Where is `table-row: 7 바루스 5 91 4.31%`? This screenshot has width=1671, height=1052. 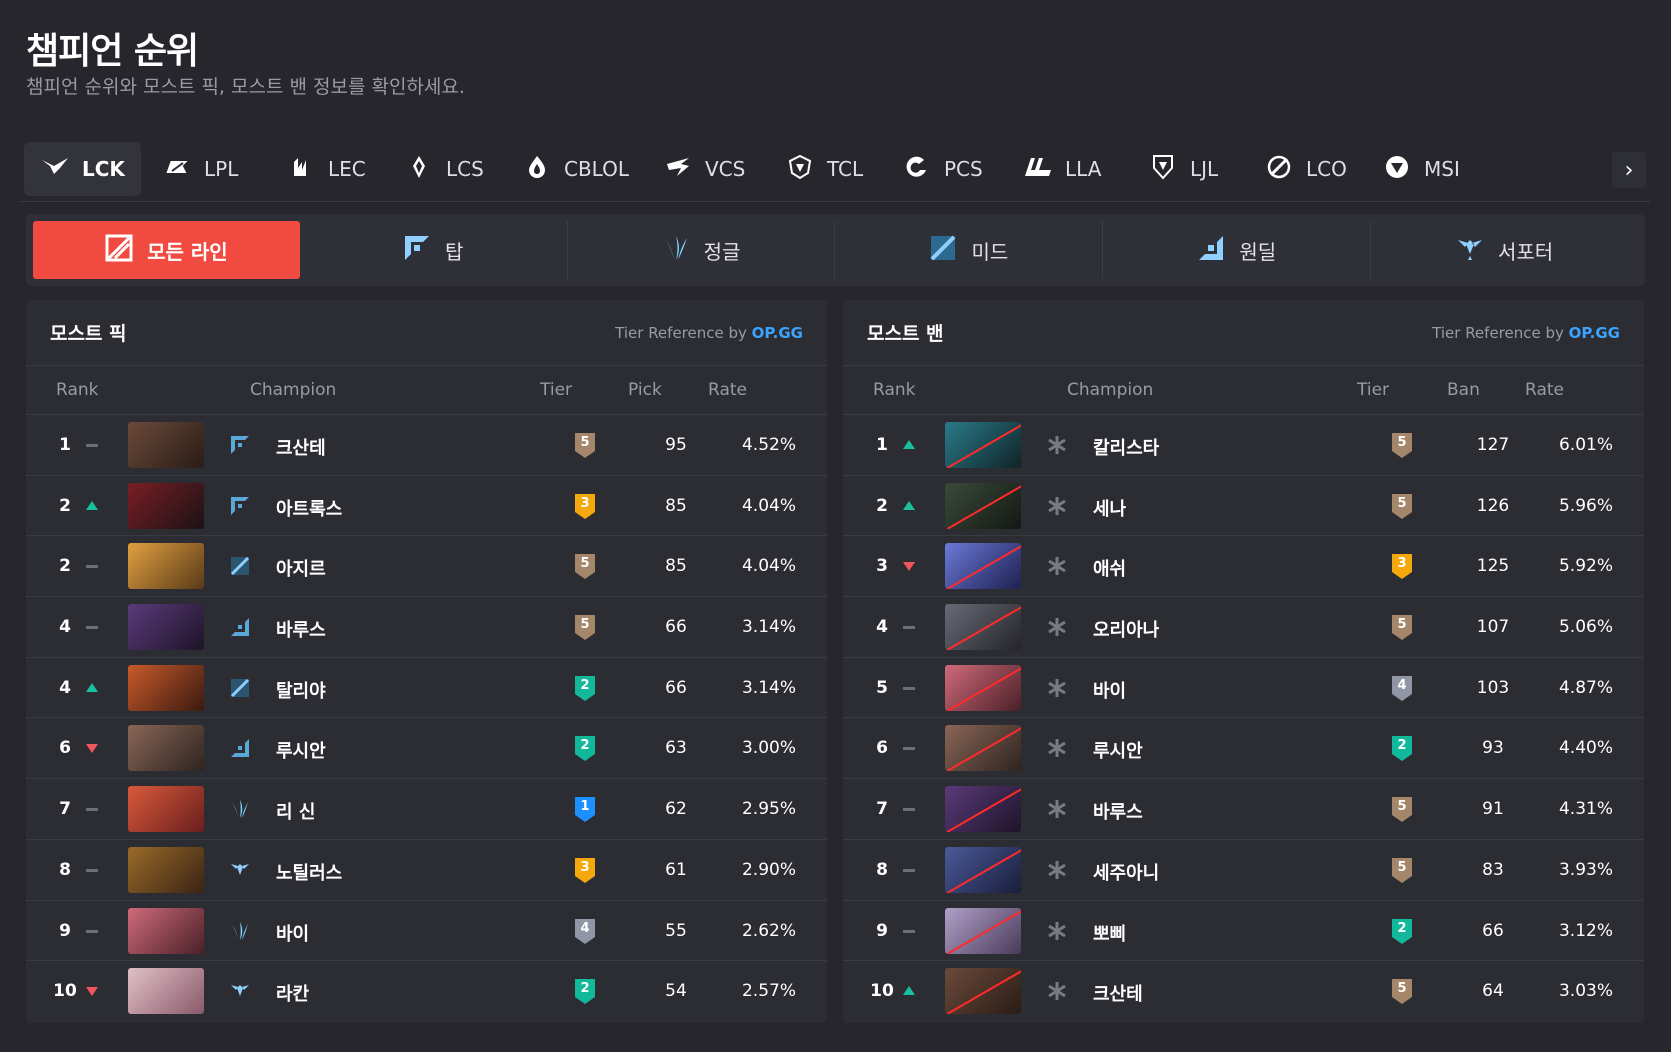
table-row: 7 바루스 5 91 4.31% is located at coordinates (1243, 809).